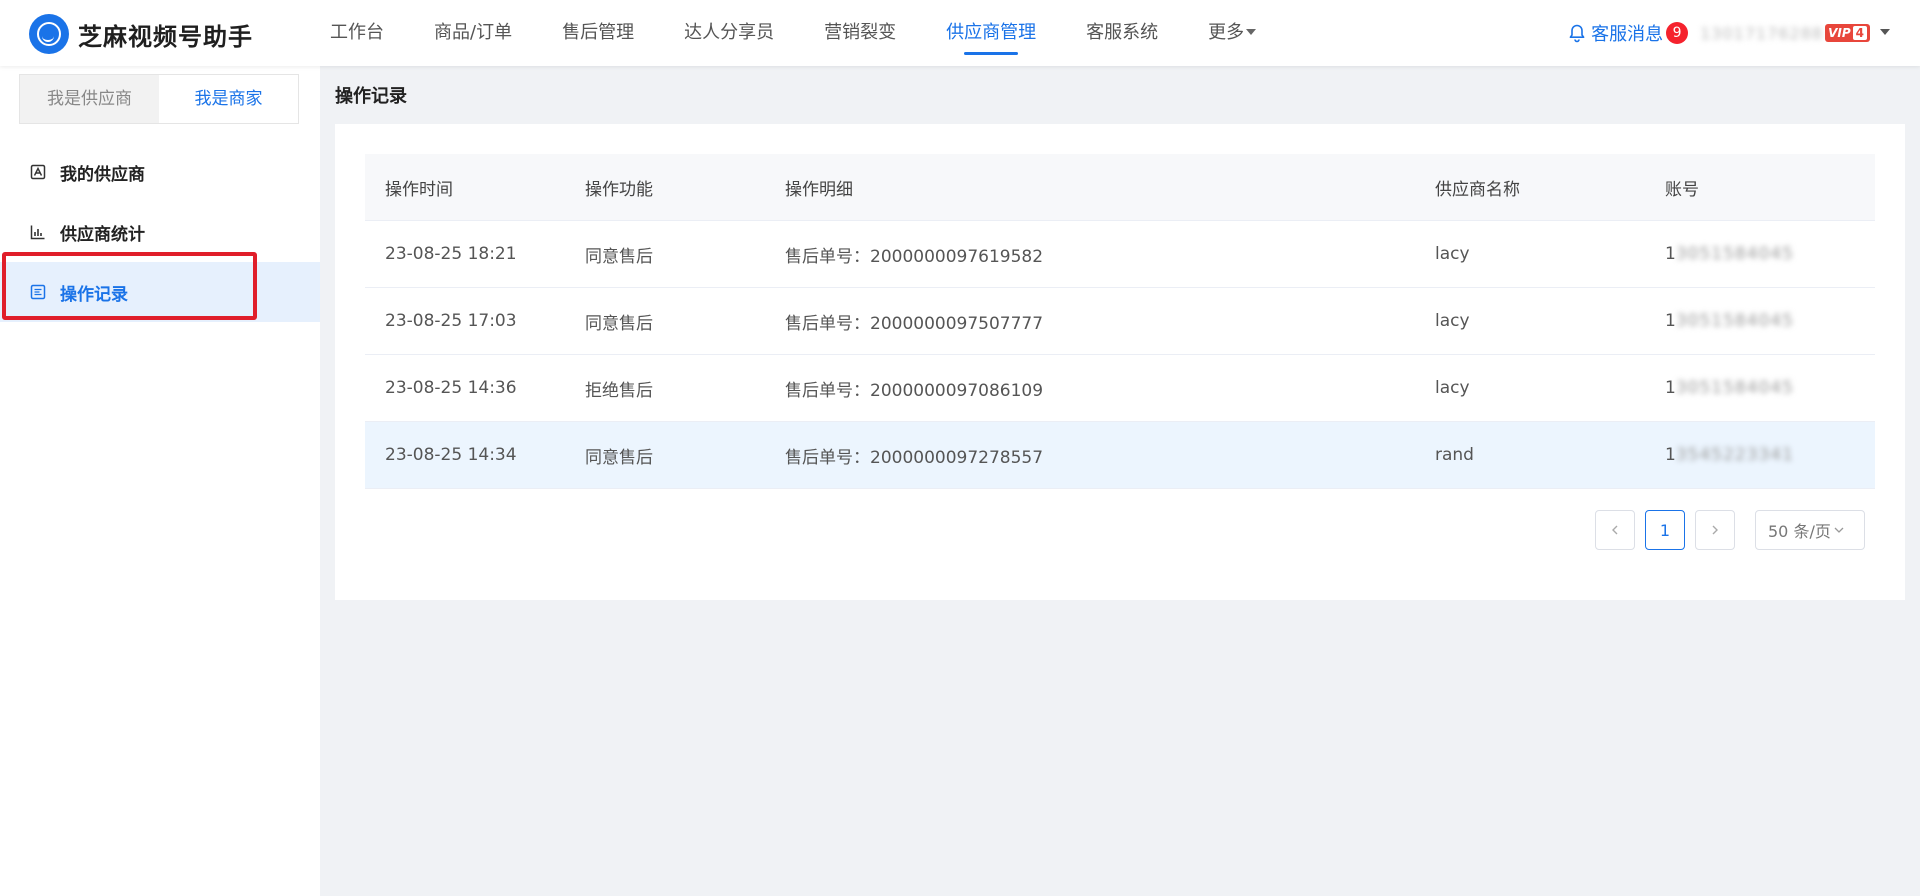 The height and width of the screenshot is (896, 1920). I want to click on column-header-account: 账号, so click(1682, 189).